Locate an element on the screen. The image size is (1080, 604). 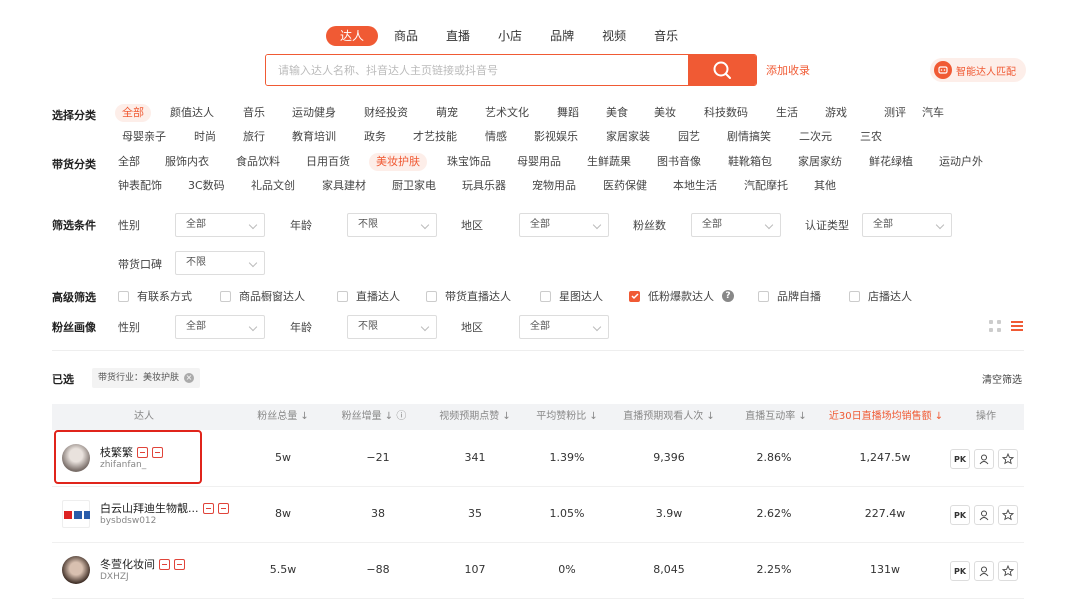
reputation-select: 不限 is located at coordinates (220, 263).